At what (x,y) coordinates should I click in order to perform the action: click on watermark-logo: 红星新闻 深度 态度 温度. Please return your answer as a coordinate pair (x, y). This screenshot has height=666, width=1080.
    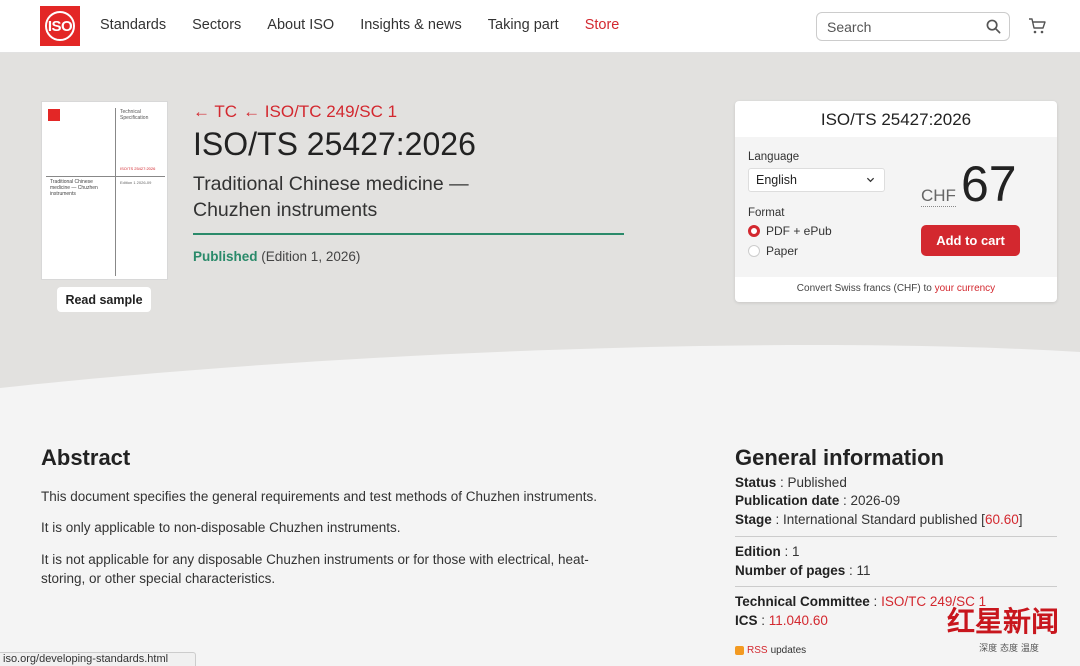
    Looking at the image, I should click on (1009, 627).